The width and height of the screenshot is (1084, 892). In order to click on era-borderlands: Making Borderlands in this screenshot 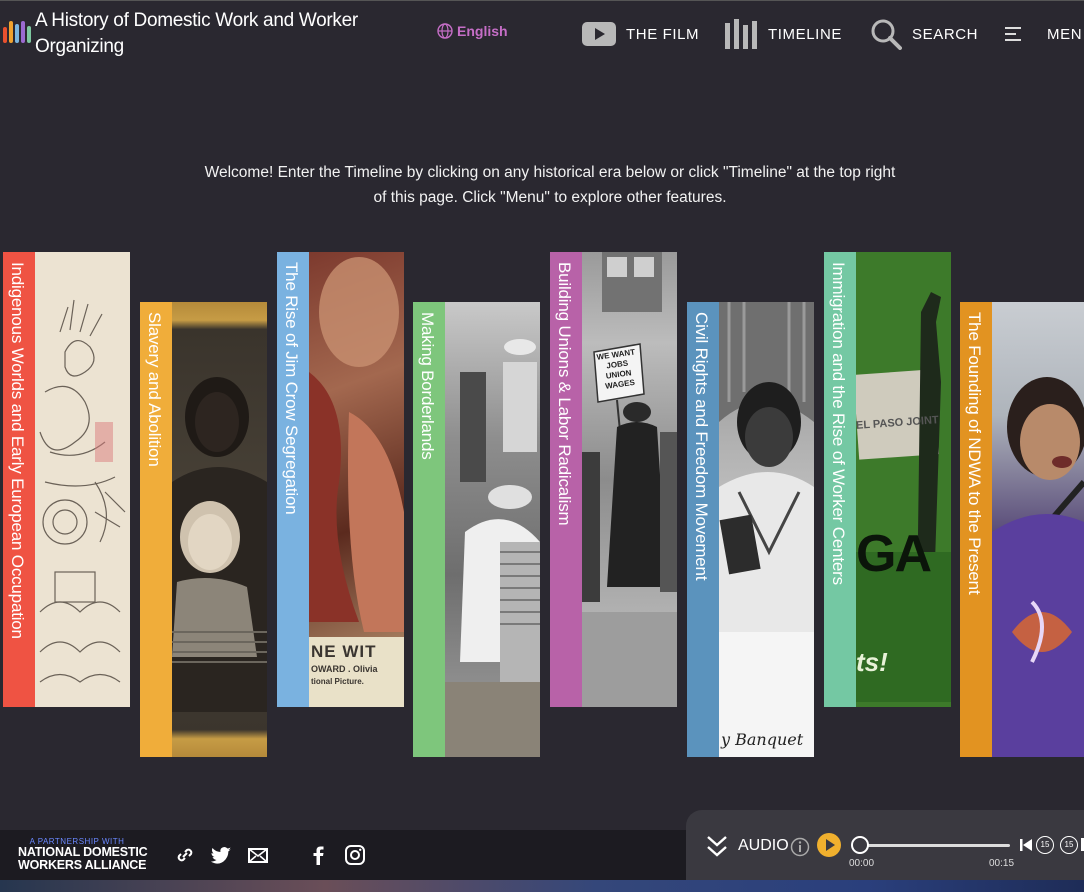, I will do `click(476, 529)`.